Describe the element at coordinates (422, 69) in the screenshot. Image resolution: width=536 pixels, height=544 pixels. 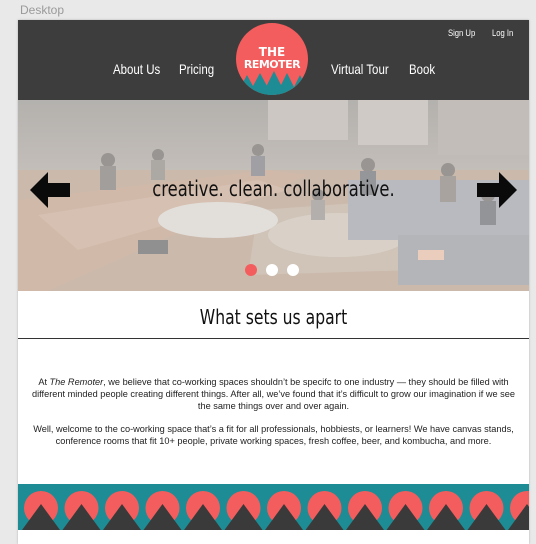
I see `nav-book: Book` at that location.